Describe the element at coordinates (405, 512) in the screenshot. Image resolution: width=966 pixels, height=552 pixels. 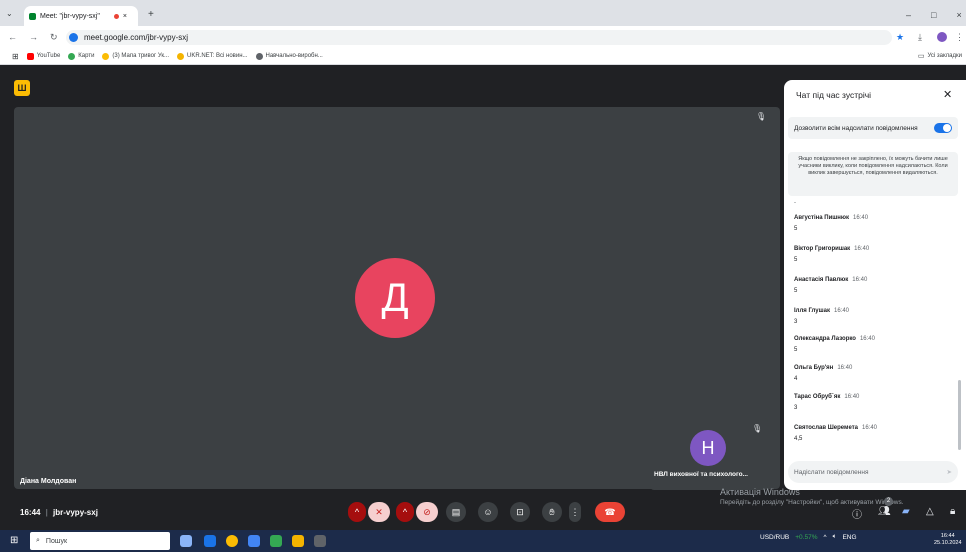
I see `camera-options-button: ^` at that location.